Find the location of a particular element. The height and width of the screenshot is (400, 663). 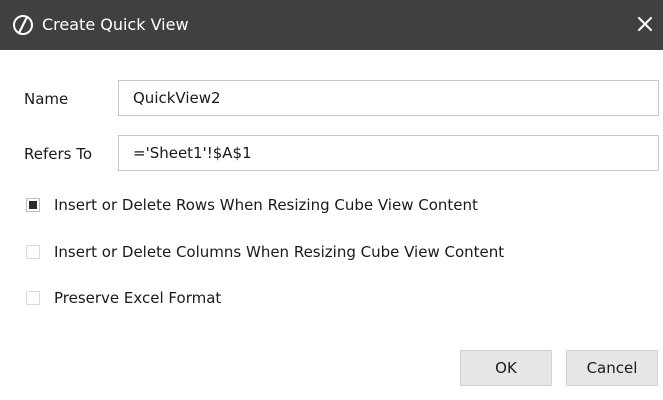

preserve-excel-format-option: Preserve Excel Format is located at coordinates (123, 298).